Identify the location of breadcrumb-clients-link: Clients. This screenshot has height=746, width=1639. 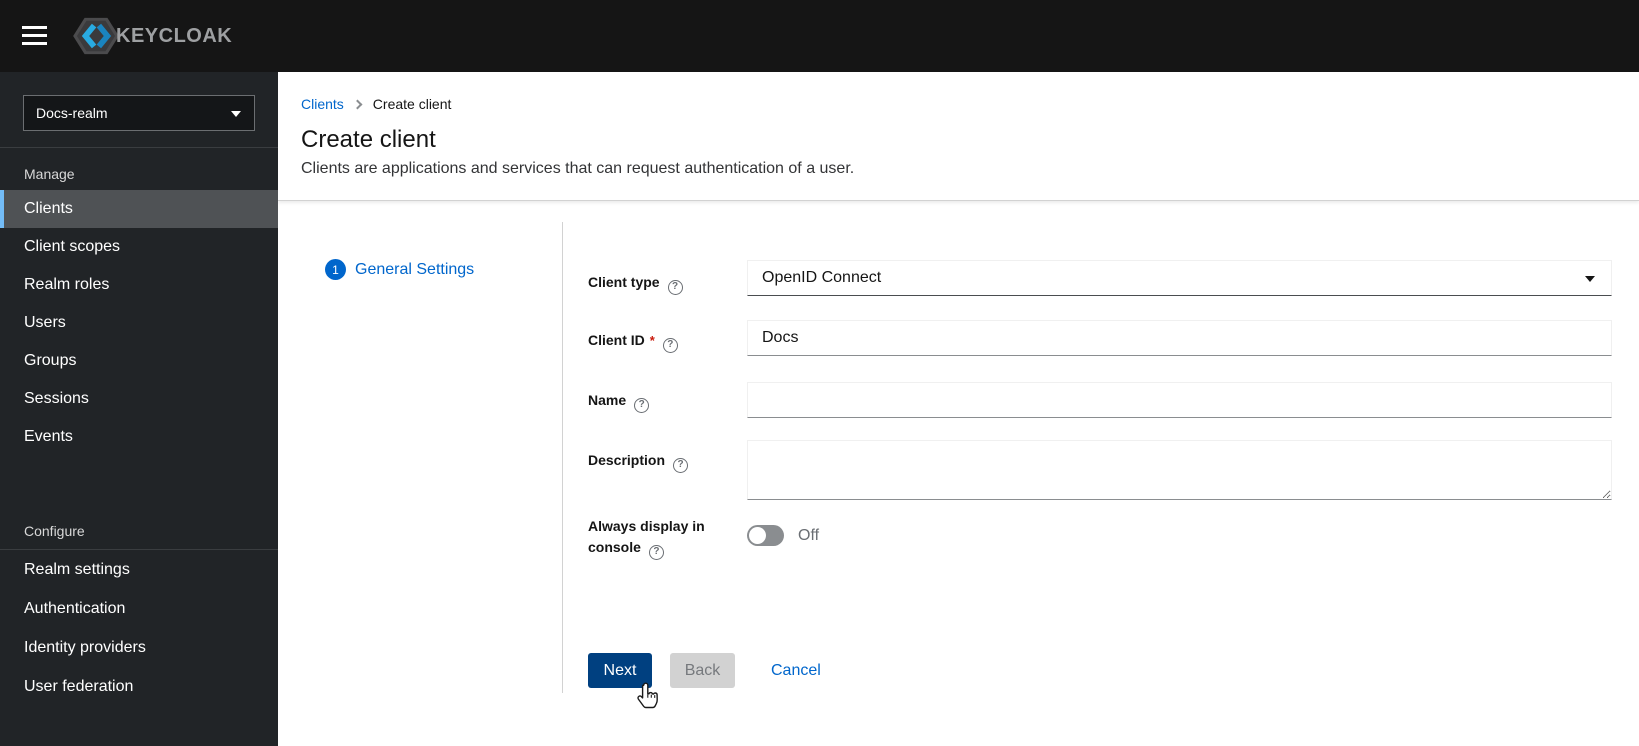
(322, 104).